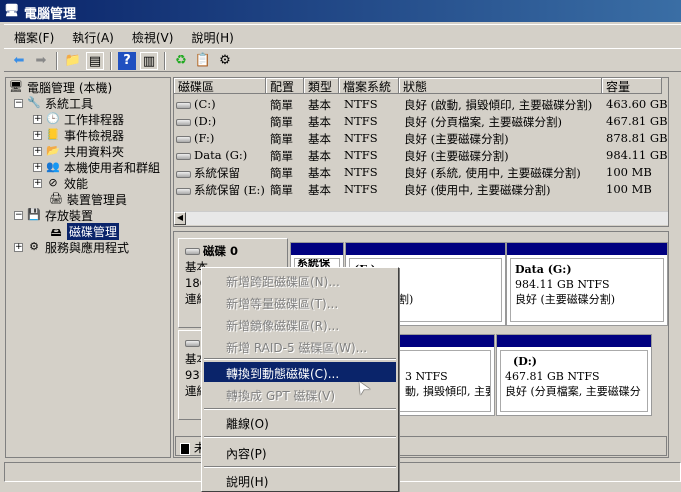 This screenshot has width=681, height=492. What do you see at coordinates (477, 190) in the screenshot?
I see `cell-text: 良好 (使用中, 主要磁碟分割)` at bounding box center [477, 190].